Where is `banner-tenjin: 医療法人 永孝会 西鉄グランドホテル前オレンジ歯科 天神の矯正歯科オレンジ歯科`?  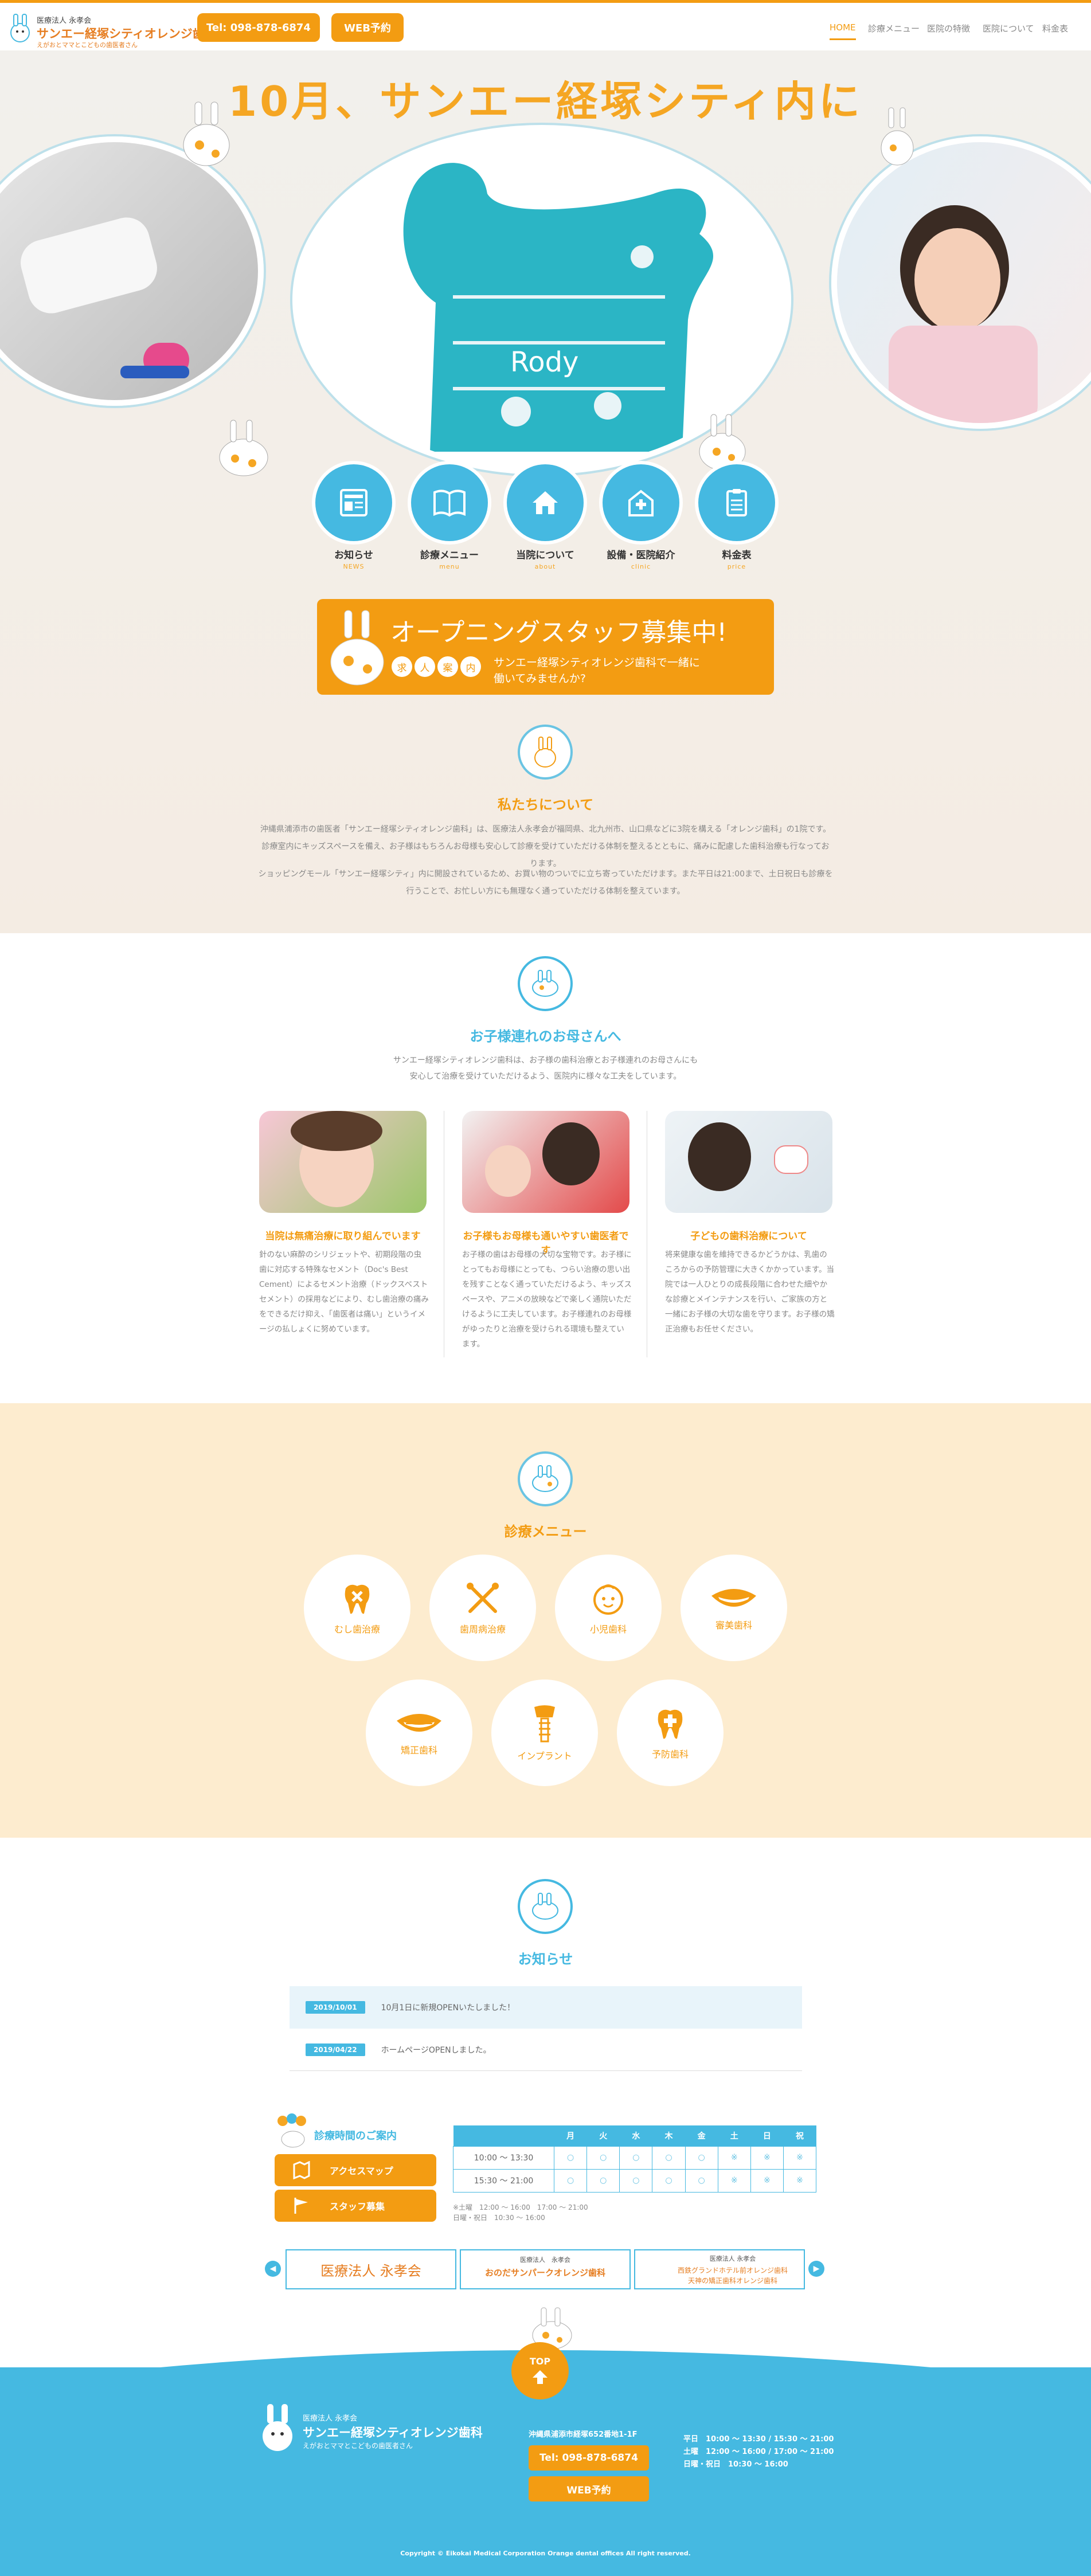 banner-tenjin: 医療法人 永孝会 西鉄グランドホテル前オレンジ歯科 天神の矯正歯科オレンジ歯科 is located at coordinates (720, 2269).